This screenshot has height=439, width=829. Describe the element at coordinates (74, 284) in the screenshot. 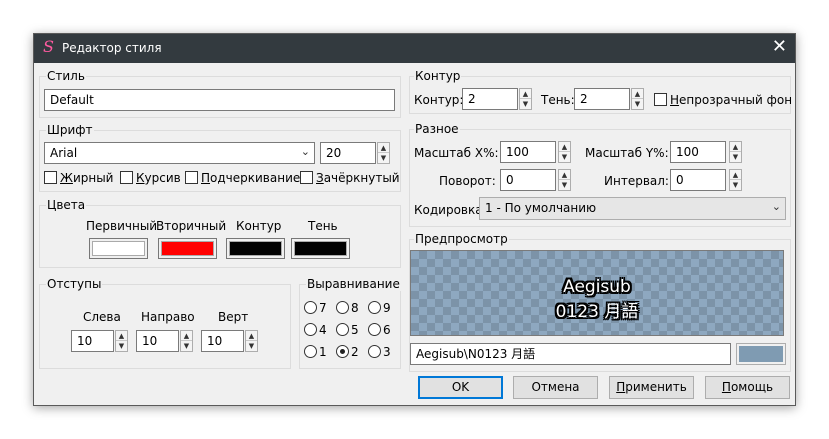

I see `margins-group-label: Отступы` at that location.